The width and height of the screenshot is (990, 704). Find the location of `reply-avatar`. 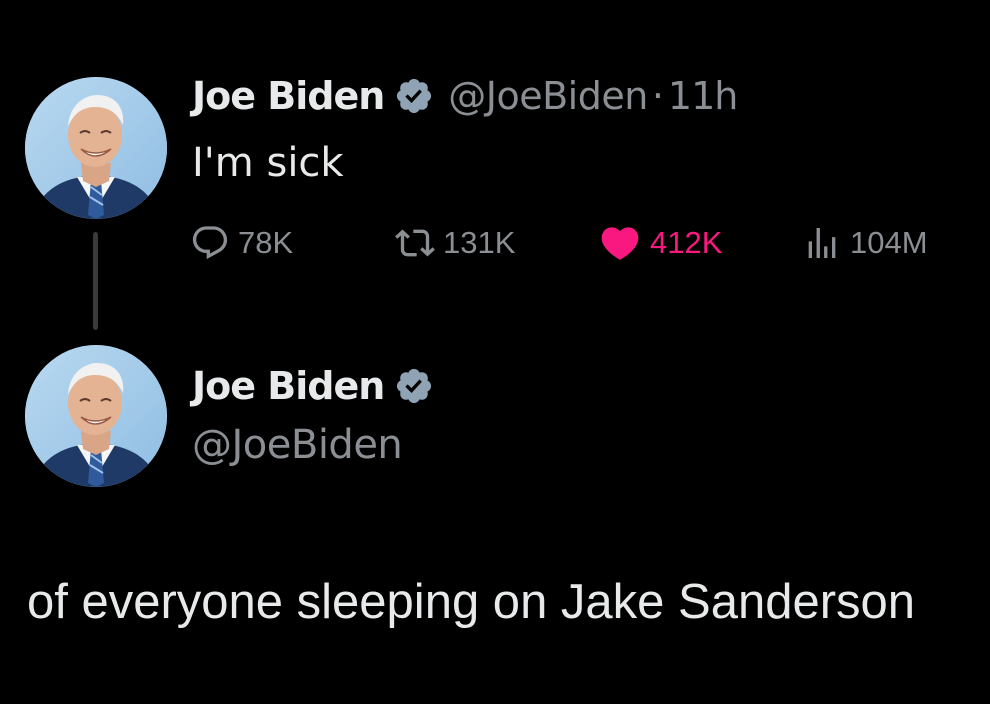

reply-avatar is located at coordinates (96, 416).